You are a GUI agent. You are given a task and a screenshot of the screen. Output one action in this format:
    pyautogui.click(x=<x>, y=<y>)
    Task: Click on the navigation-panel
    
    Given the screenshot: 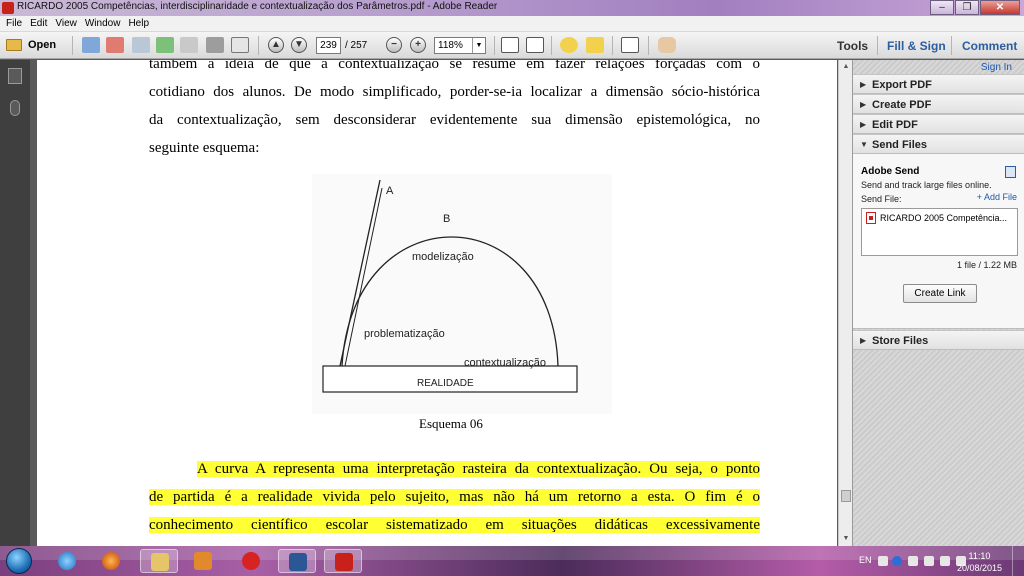 What is the action you would take?
    pyautogui.click(x=15, y=303)
    